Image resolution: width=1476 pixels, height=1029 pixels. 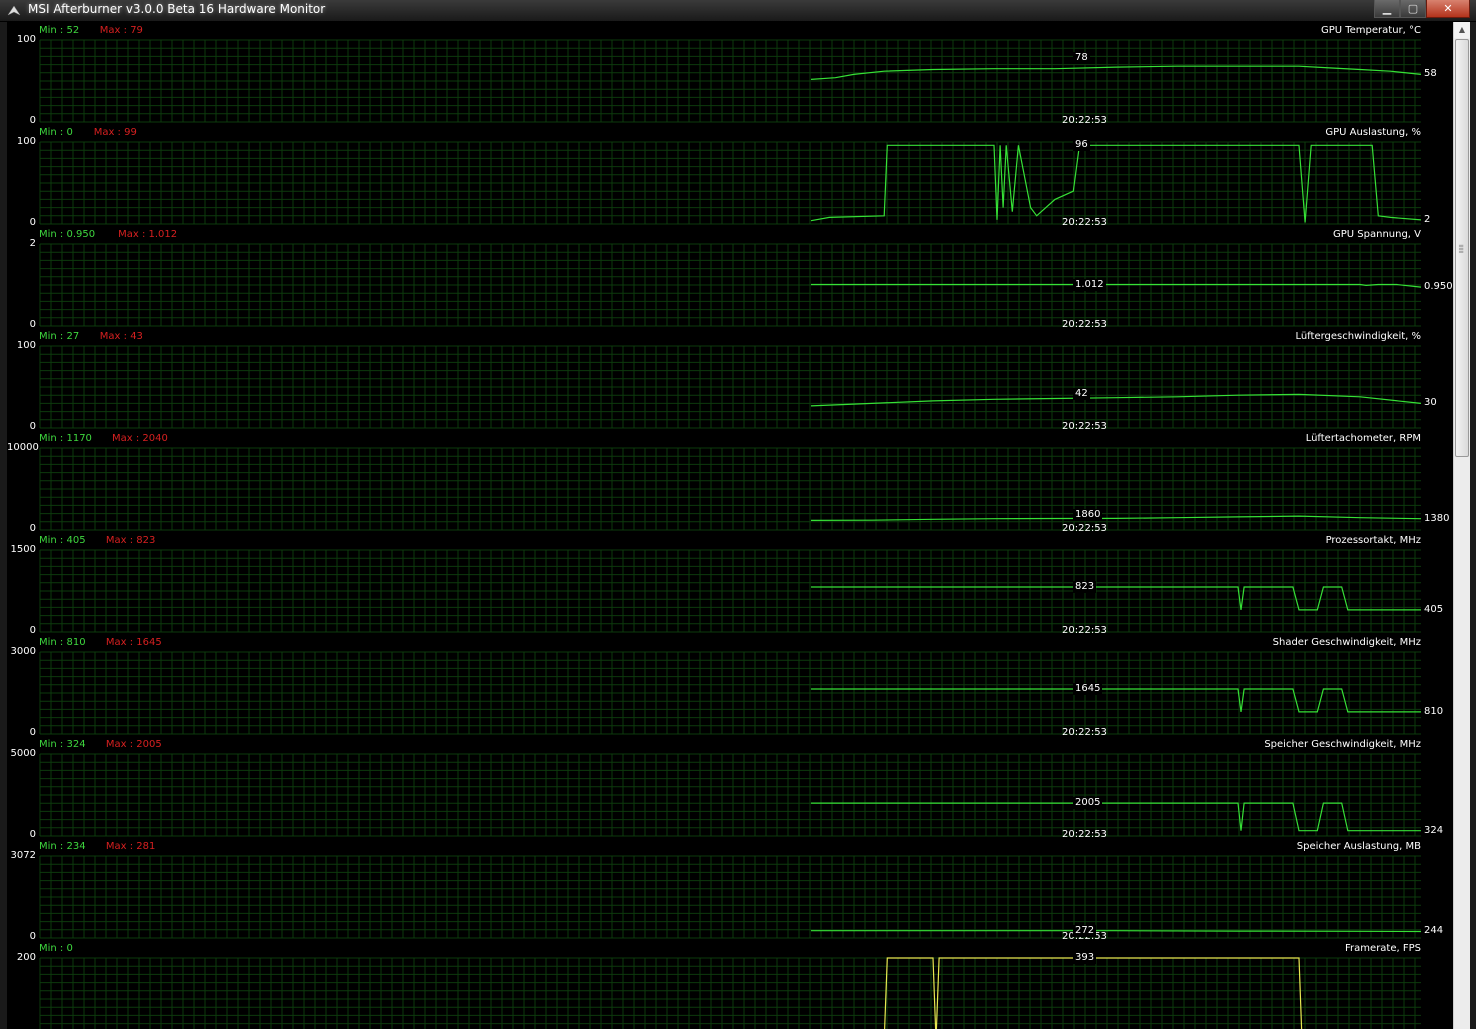 What do you see at coordinates (1434, 931) in the screenshot?
I see `graph-current-value: 244` at bounding box center [1434, 931].